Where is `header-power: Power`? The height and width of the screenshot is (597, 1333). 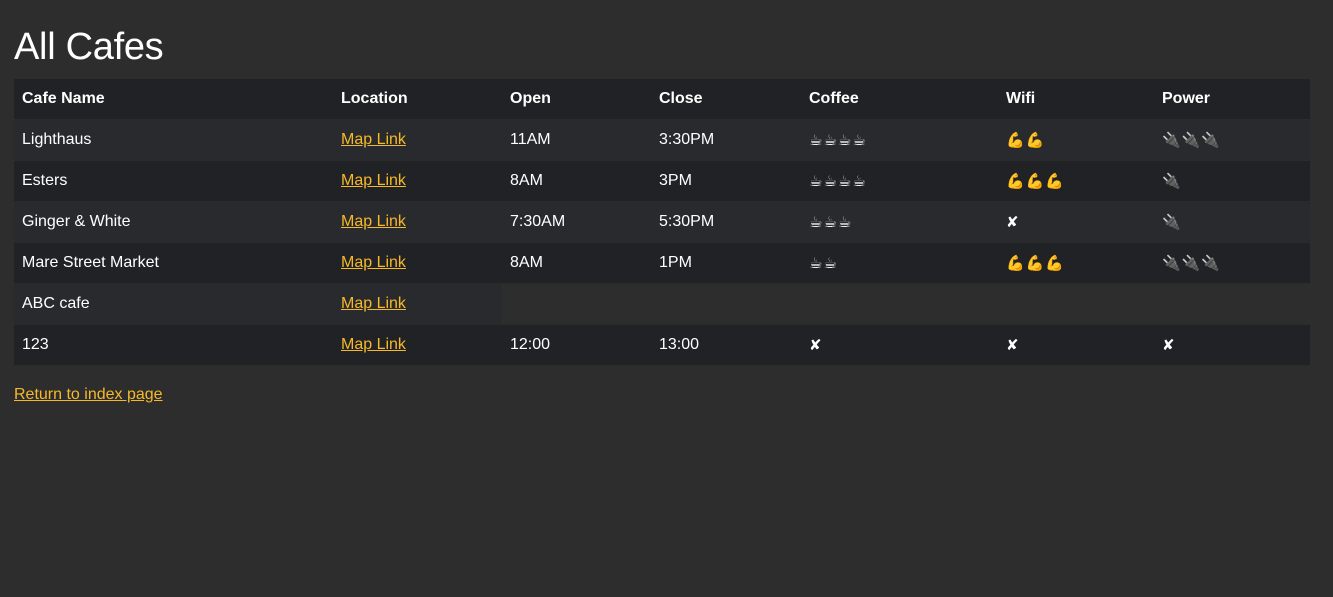 header-power: Power is located at coordinates (1232, 99).